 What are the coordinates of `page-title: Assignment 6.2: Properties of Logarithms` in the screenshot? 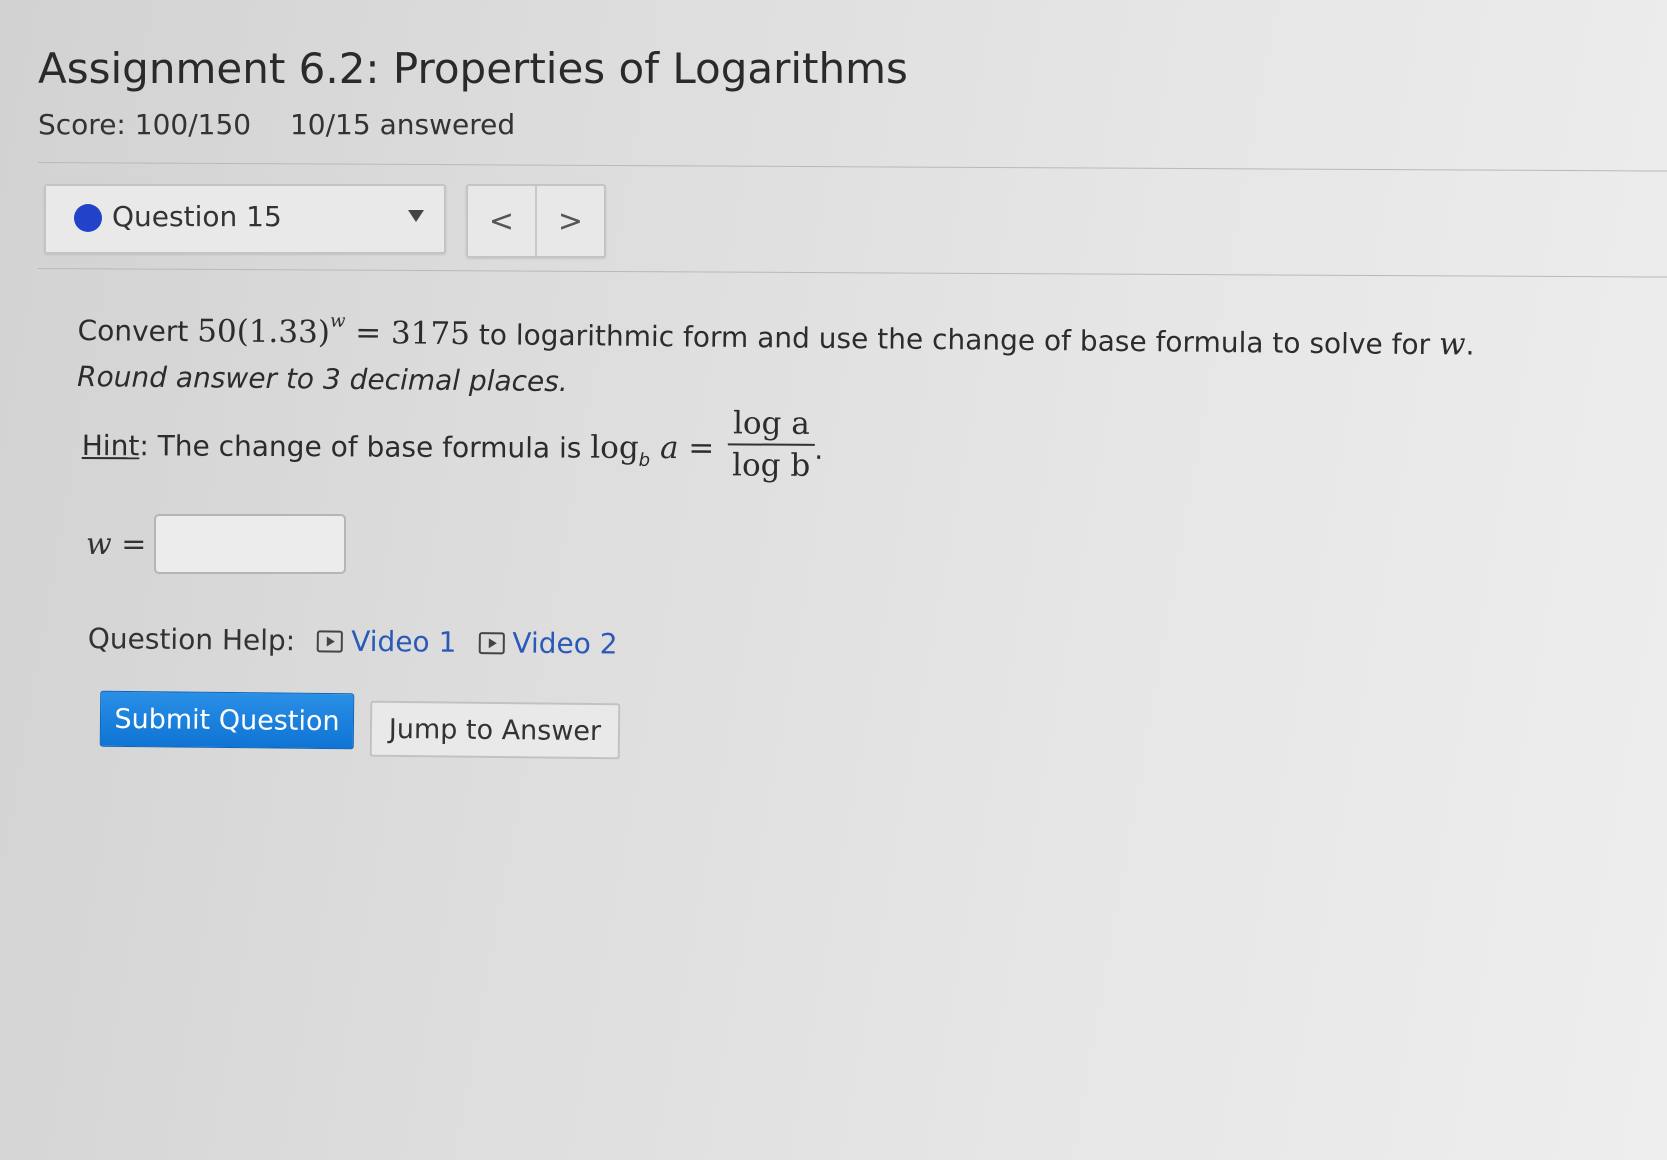 It's located at (473, 68).